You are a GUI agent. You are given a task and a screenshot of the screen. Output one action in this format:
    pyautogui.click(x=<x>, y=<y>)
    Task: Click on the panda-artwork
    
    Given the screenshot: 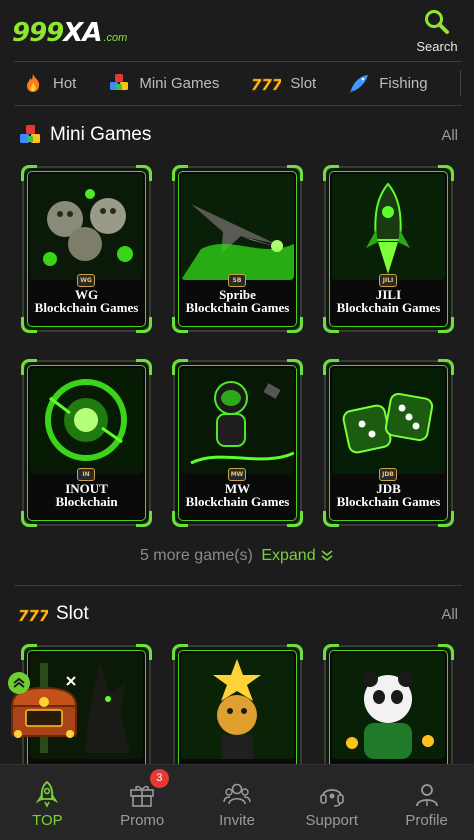 What is the action you would take?
    pyautogui.click(x=388, y=706)
    